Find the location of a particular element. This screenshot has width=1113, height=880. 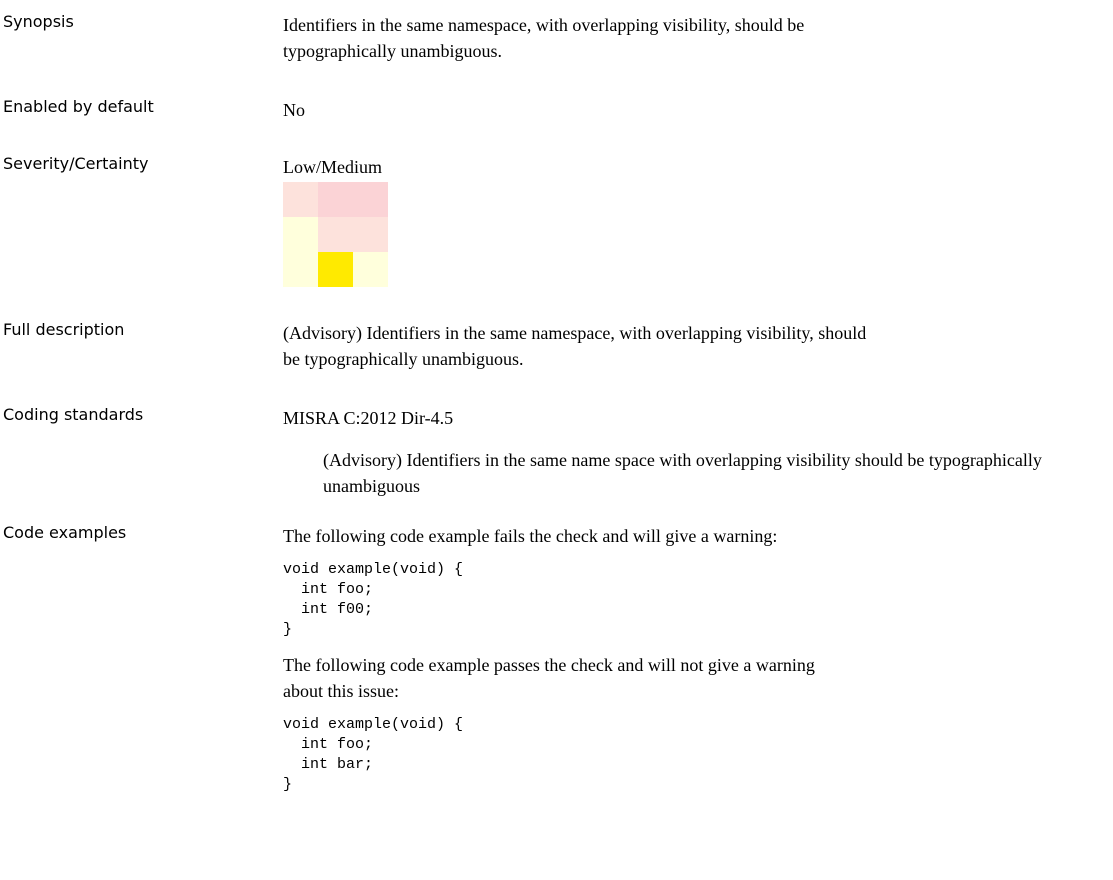

severity-certainty-content: Low/Medium is located at coordinates (683, 220).